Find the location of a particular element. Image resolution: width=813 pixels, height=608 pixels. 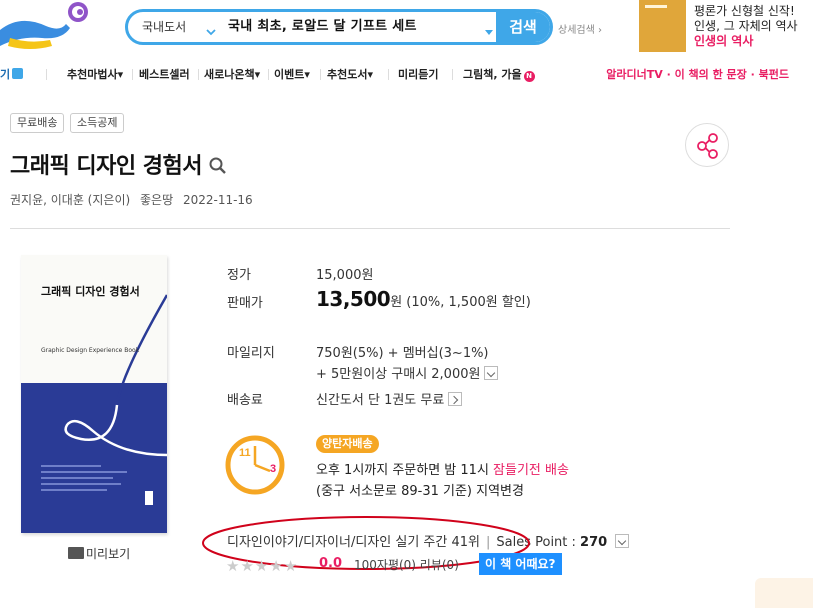

preview-button: 미리보기 is located at coordinates (99, 553).